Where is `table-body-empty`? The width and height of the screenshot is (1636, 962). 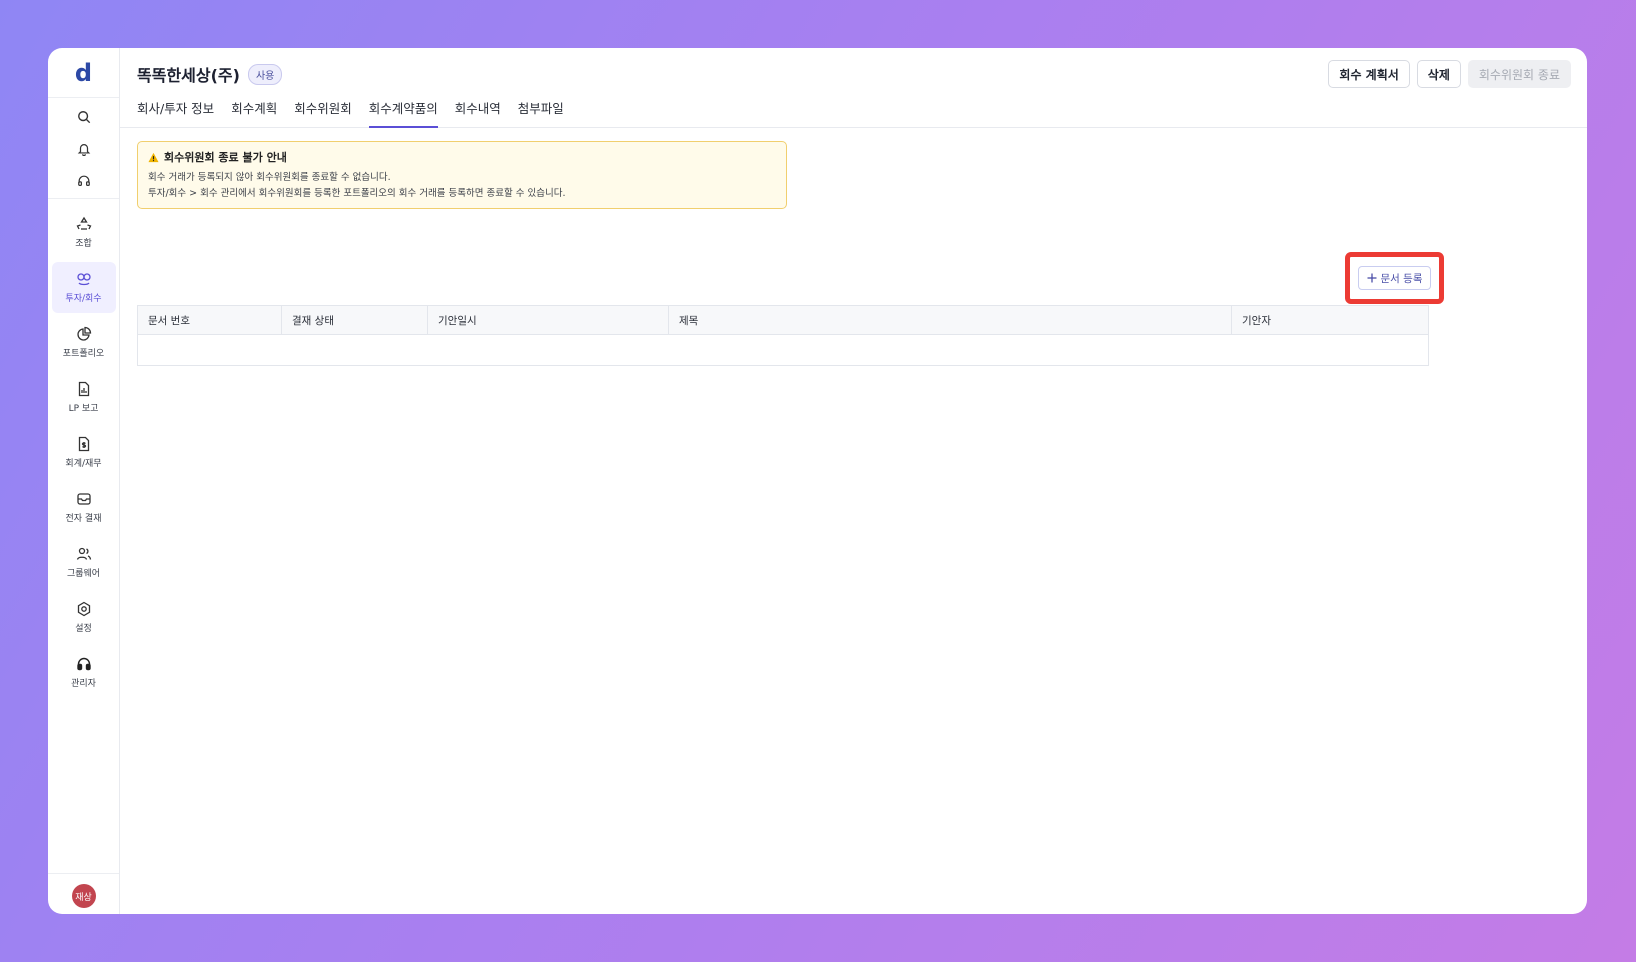 table-body-empty is located at coordinates (783, 350).